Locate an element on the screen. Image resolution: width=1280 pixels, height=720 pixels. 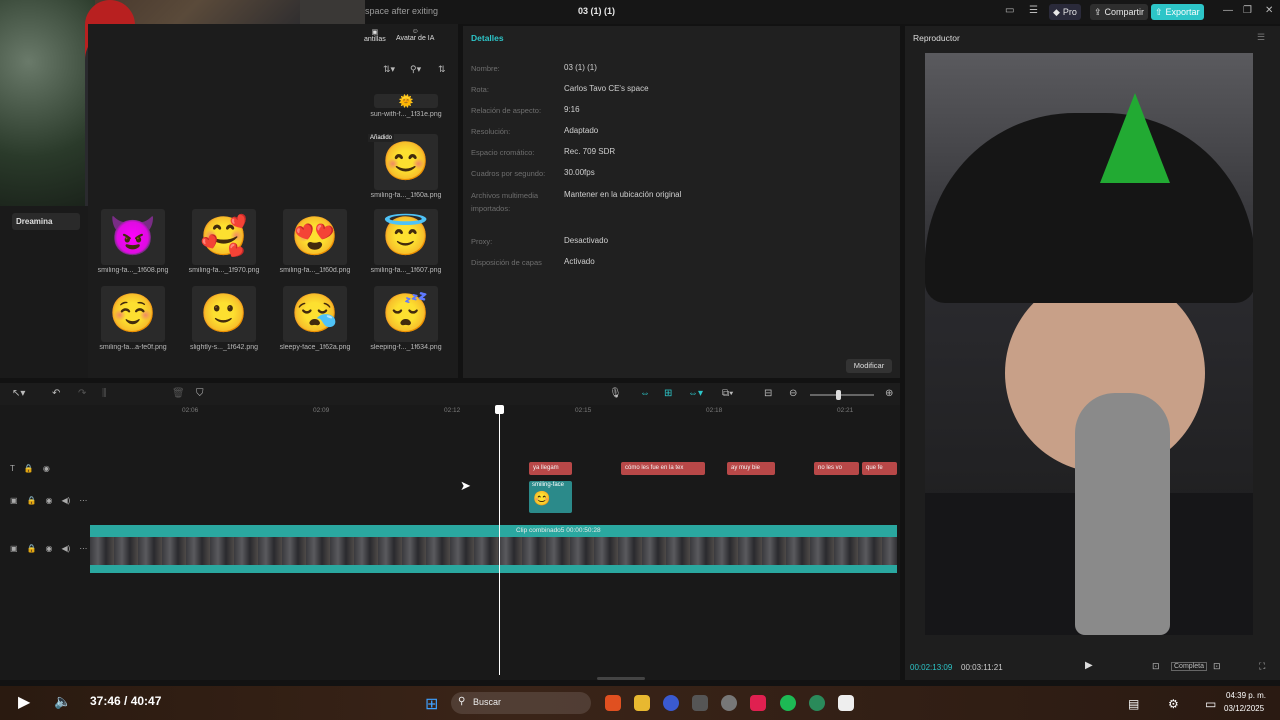
zoom-out-icon: ⊖ is located at coordinates (793, 393).